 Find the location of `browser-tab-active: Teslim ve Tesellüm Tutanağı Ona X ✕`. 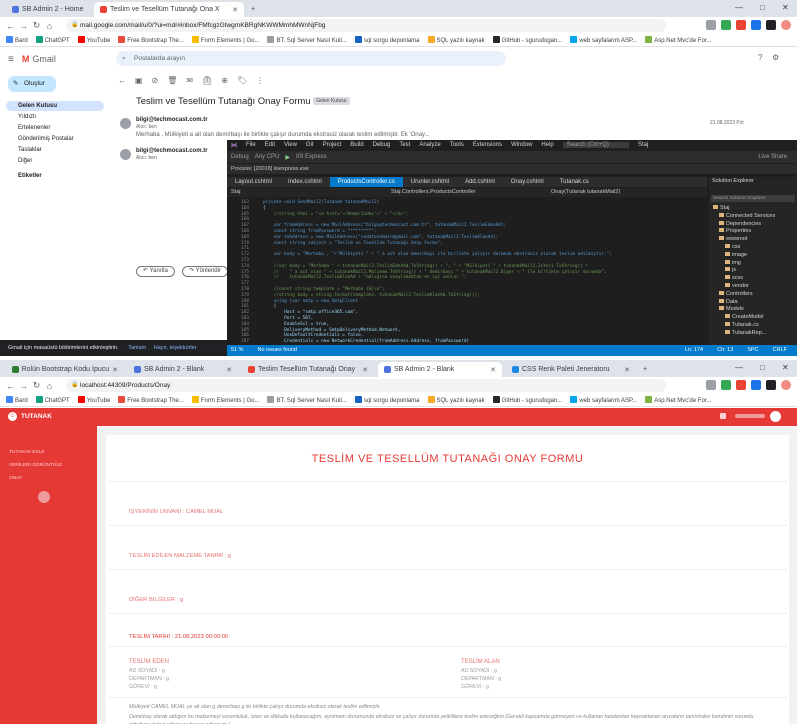

browser-tab-active: Teslim ve Tesellüm Tutanağı Ona X ✕ is located at coordinates (169, 9).